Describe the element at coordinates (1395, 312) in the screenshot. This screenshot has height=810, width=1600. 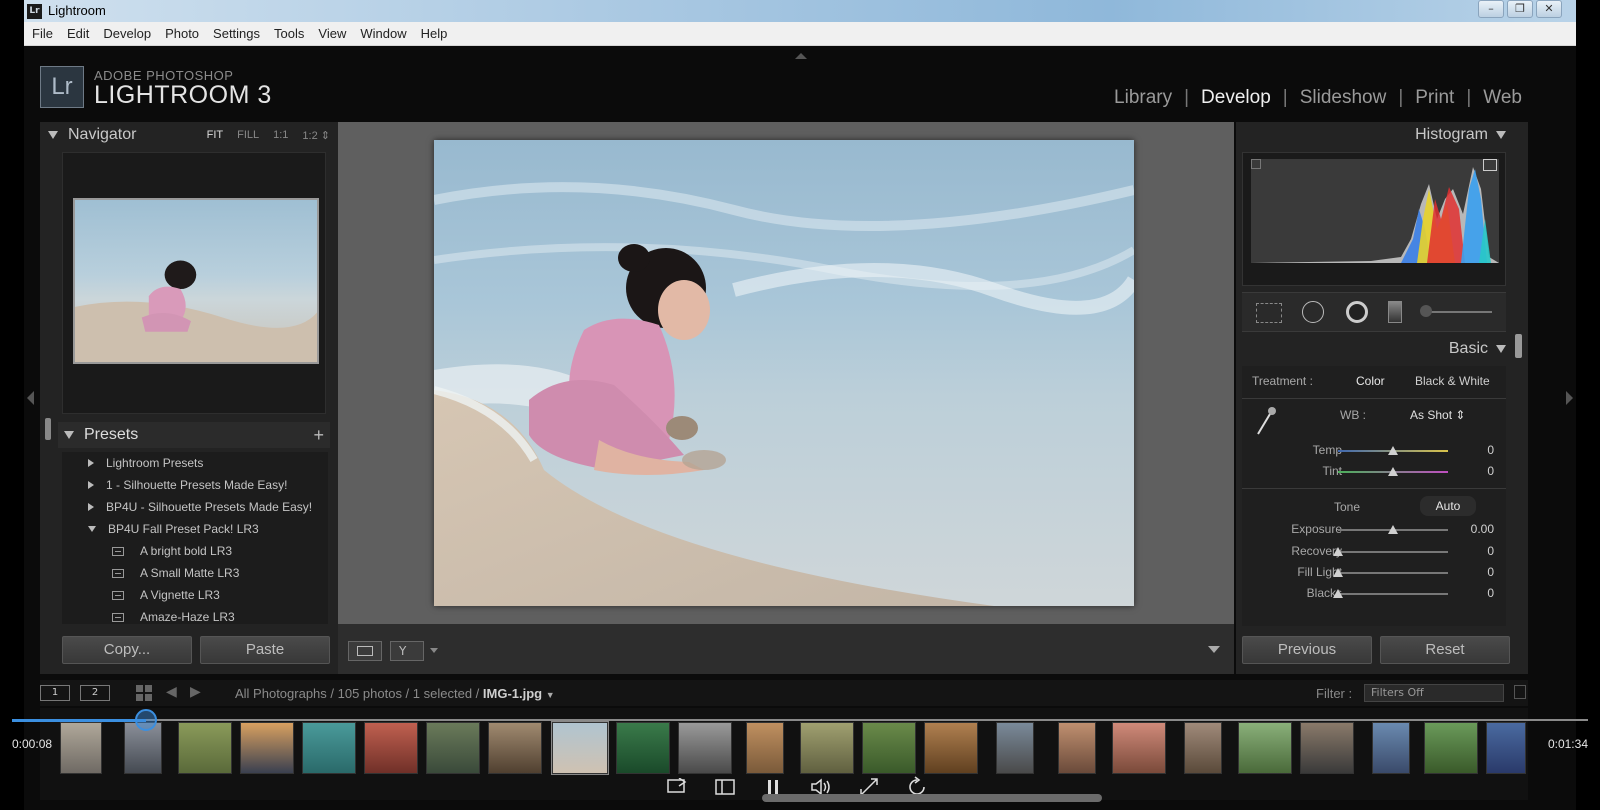
I see `graduated-filter-icon` at that location.